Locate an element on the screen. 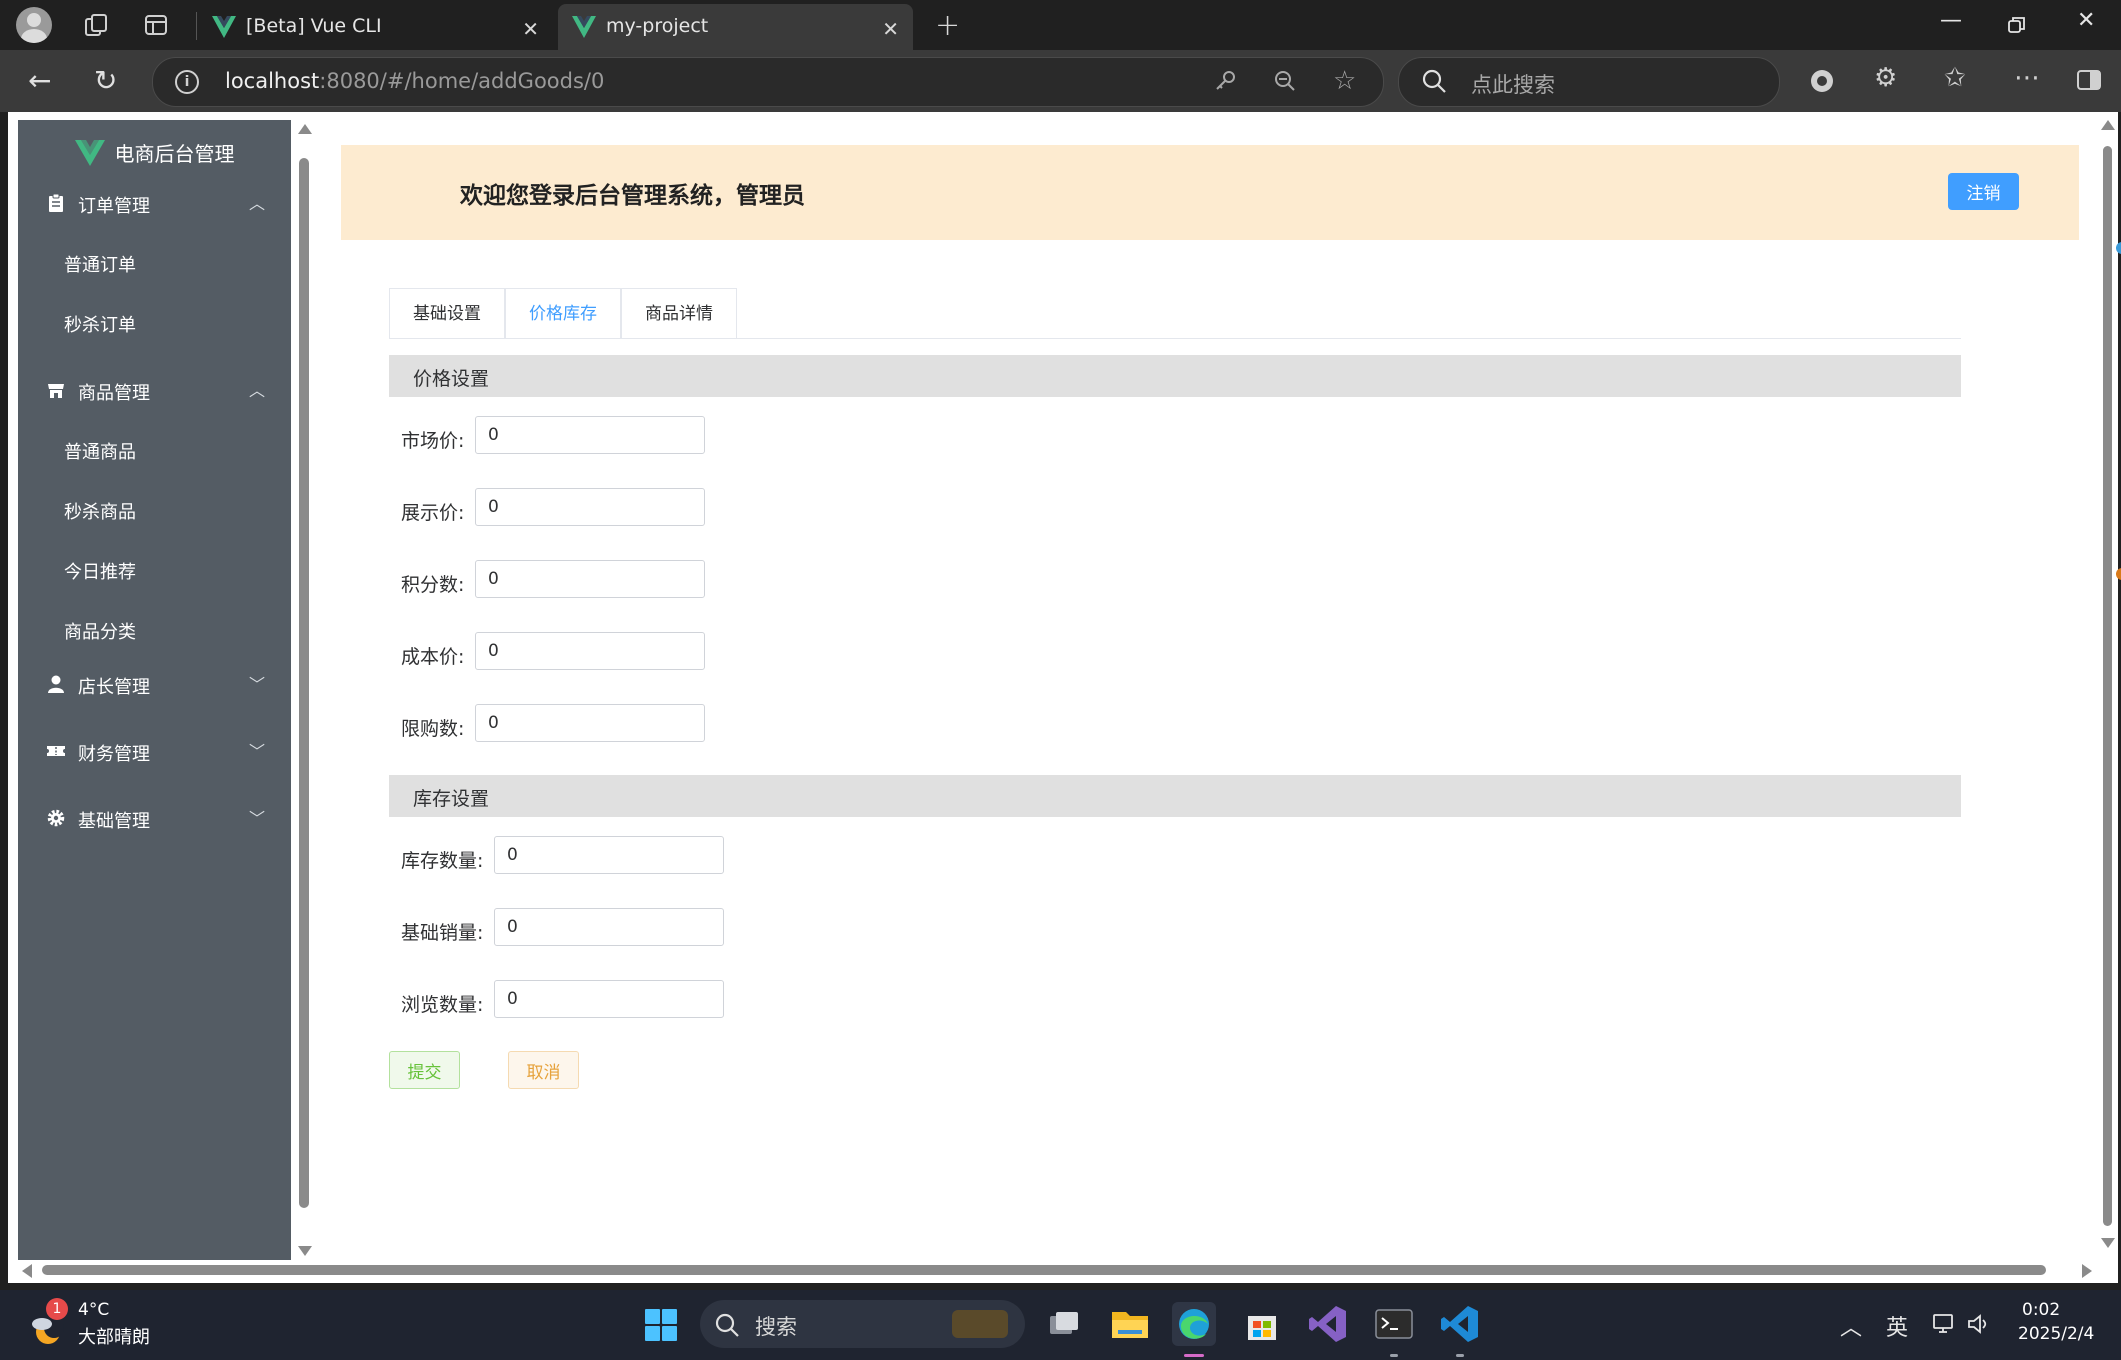  tab-goods-detail: 商品详情 is located at coordinates (679, 313).